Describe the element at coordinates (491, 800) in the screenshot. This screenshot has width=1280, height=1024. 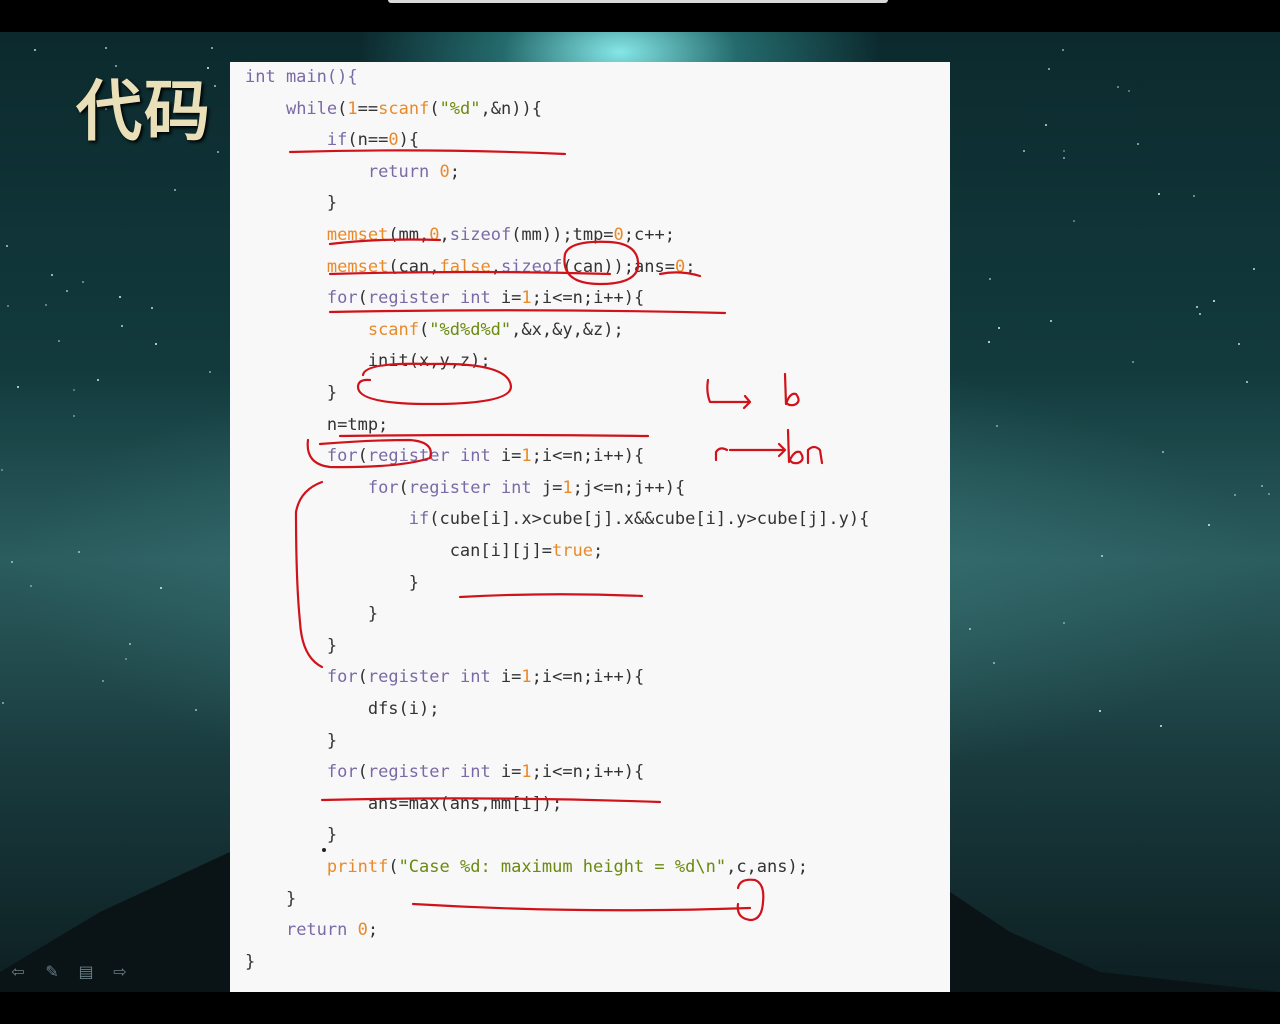
I see `ink-strike-for` at that location.